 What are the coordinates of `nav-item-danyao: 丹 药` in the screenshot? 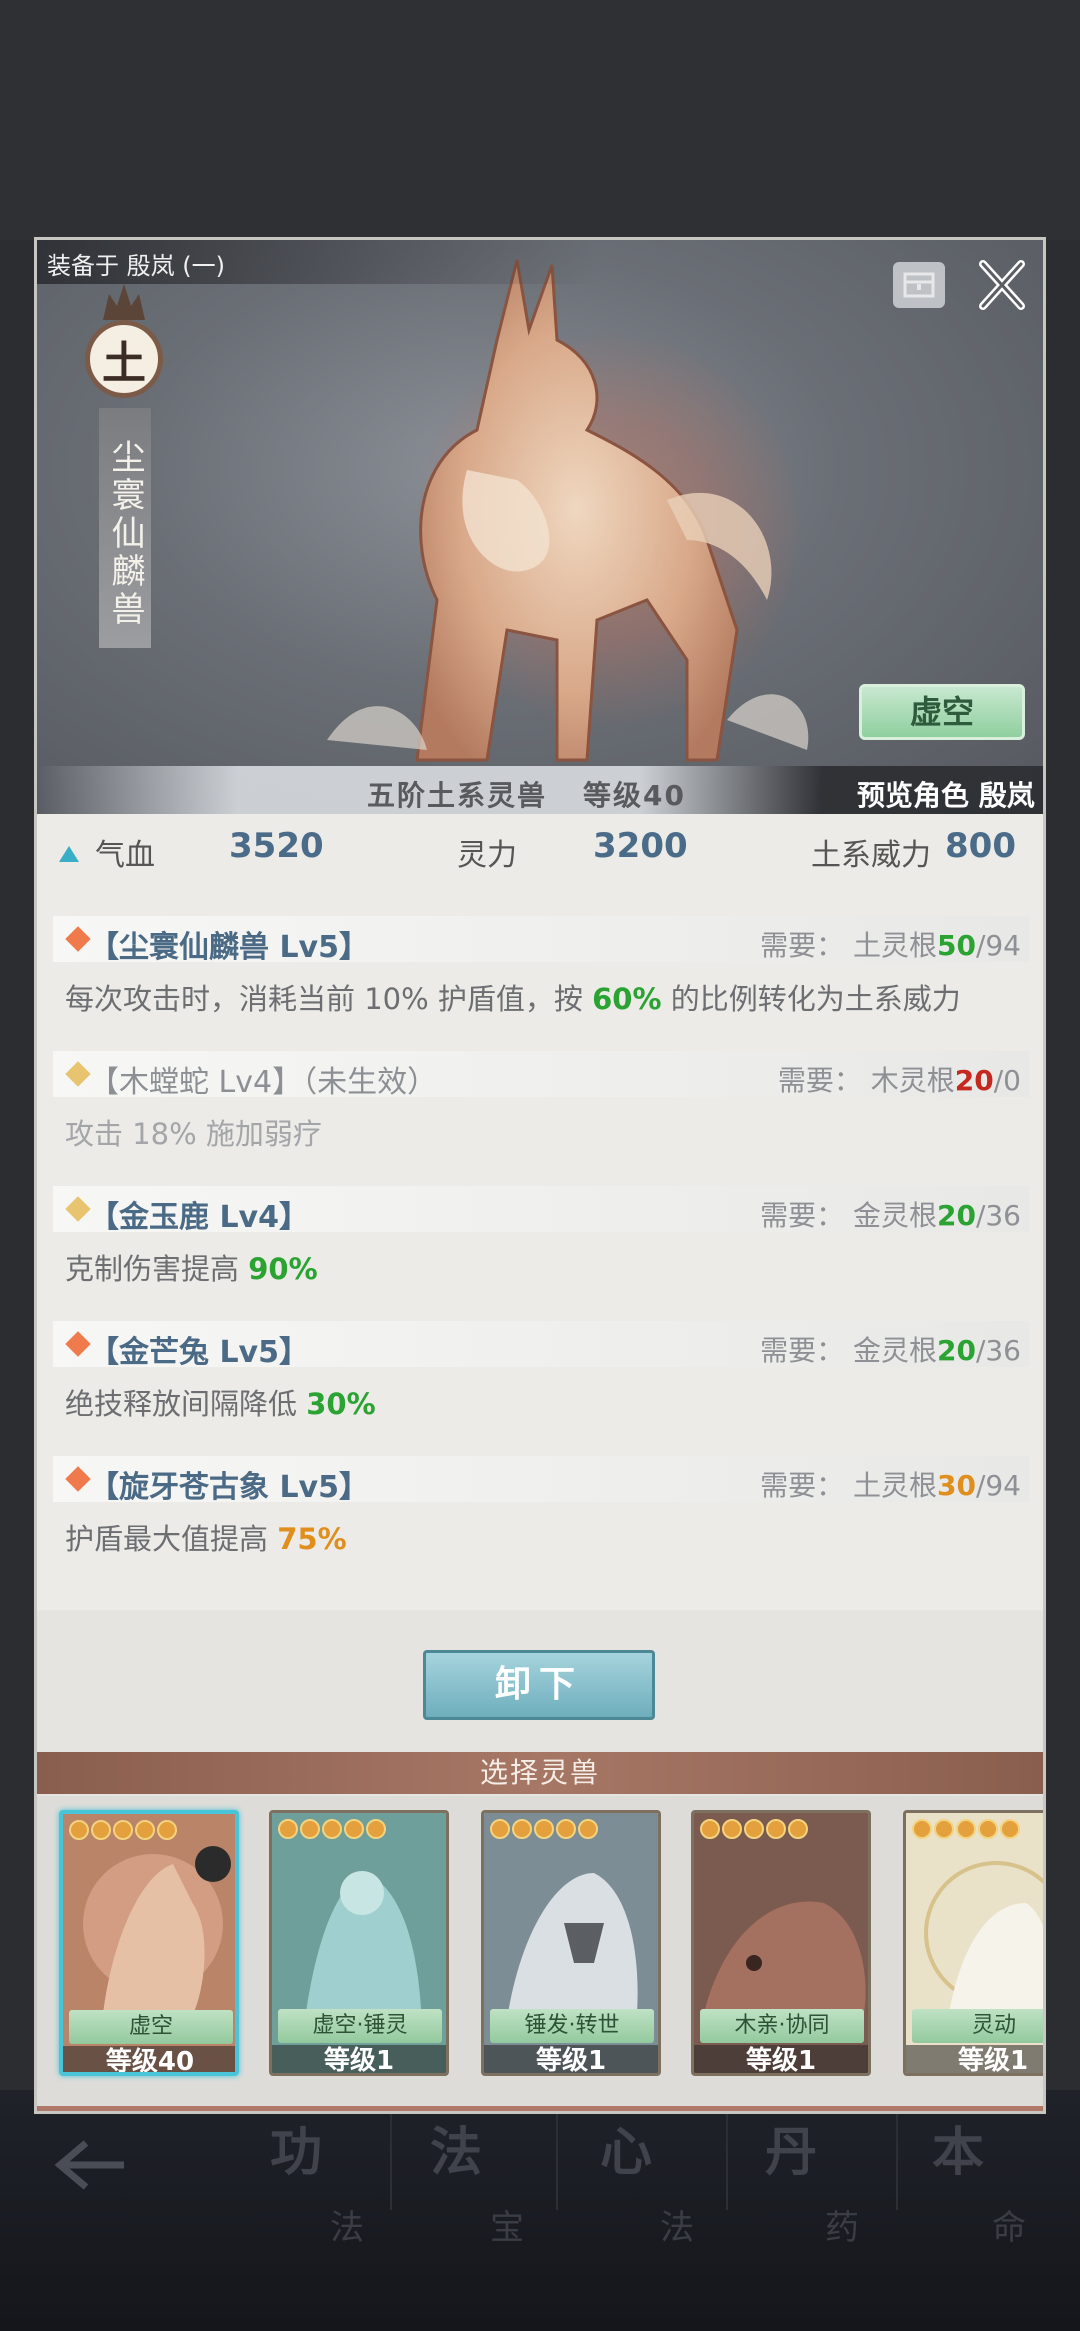 It's located at (825, 2210).